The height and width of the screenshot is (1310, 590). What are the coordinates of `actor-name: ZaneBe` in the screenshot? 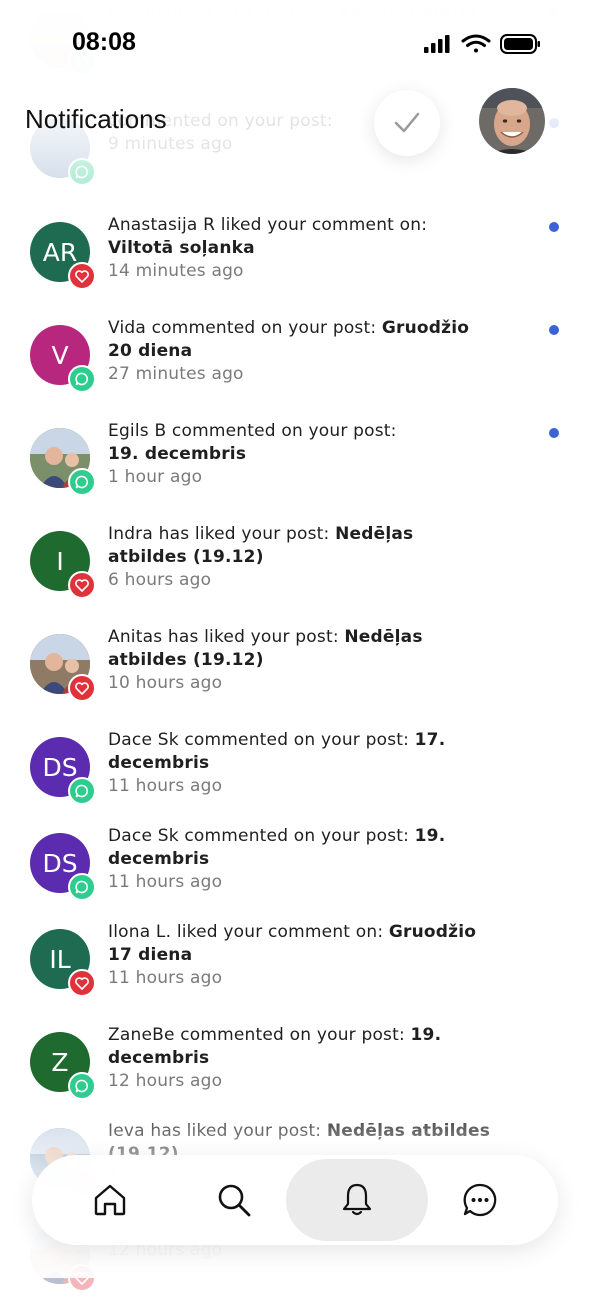 It's located at (141, 1035).